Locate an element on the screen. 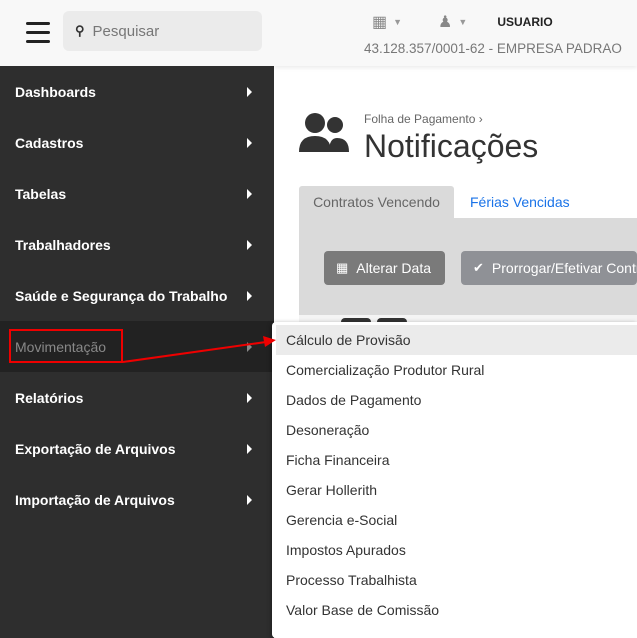 This screenshot has height=638, width=637. username: USUARIO is located at coordinates (524, 22).